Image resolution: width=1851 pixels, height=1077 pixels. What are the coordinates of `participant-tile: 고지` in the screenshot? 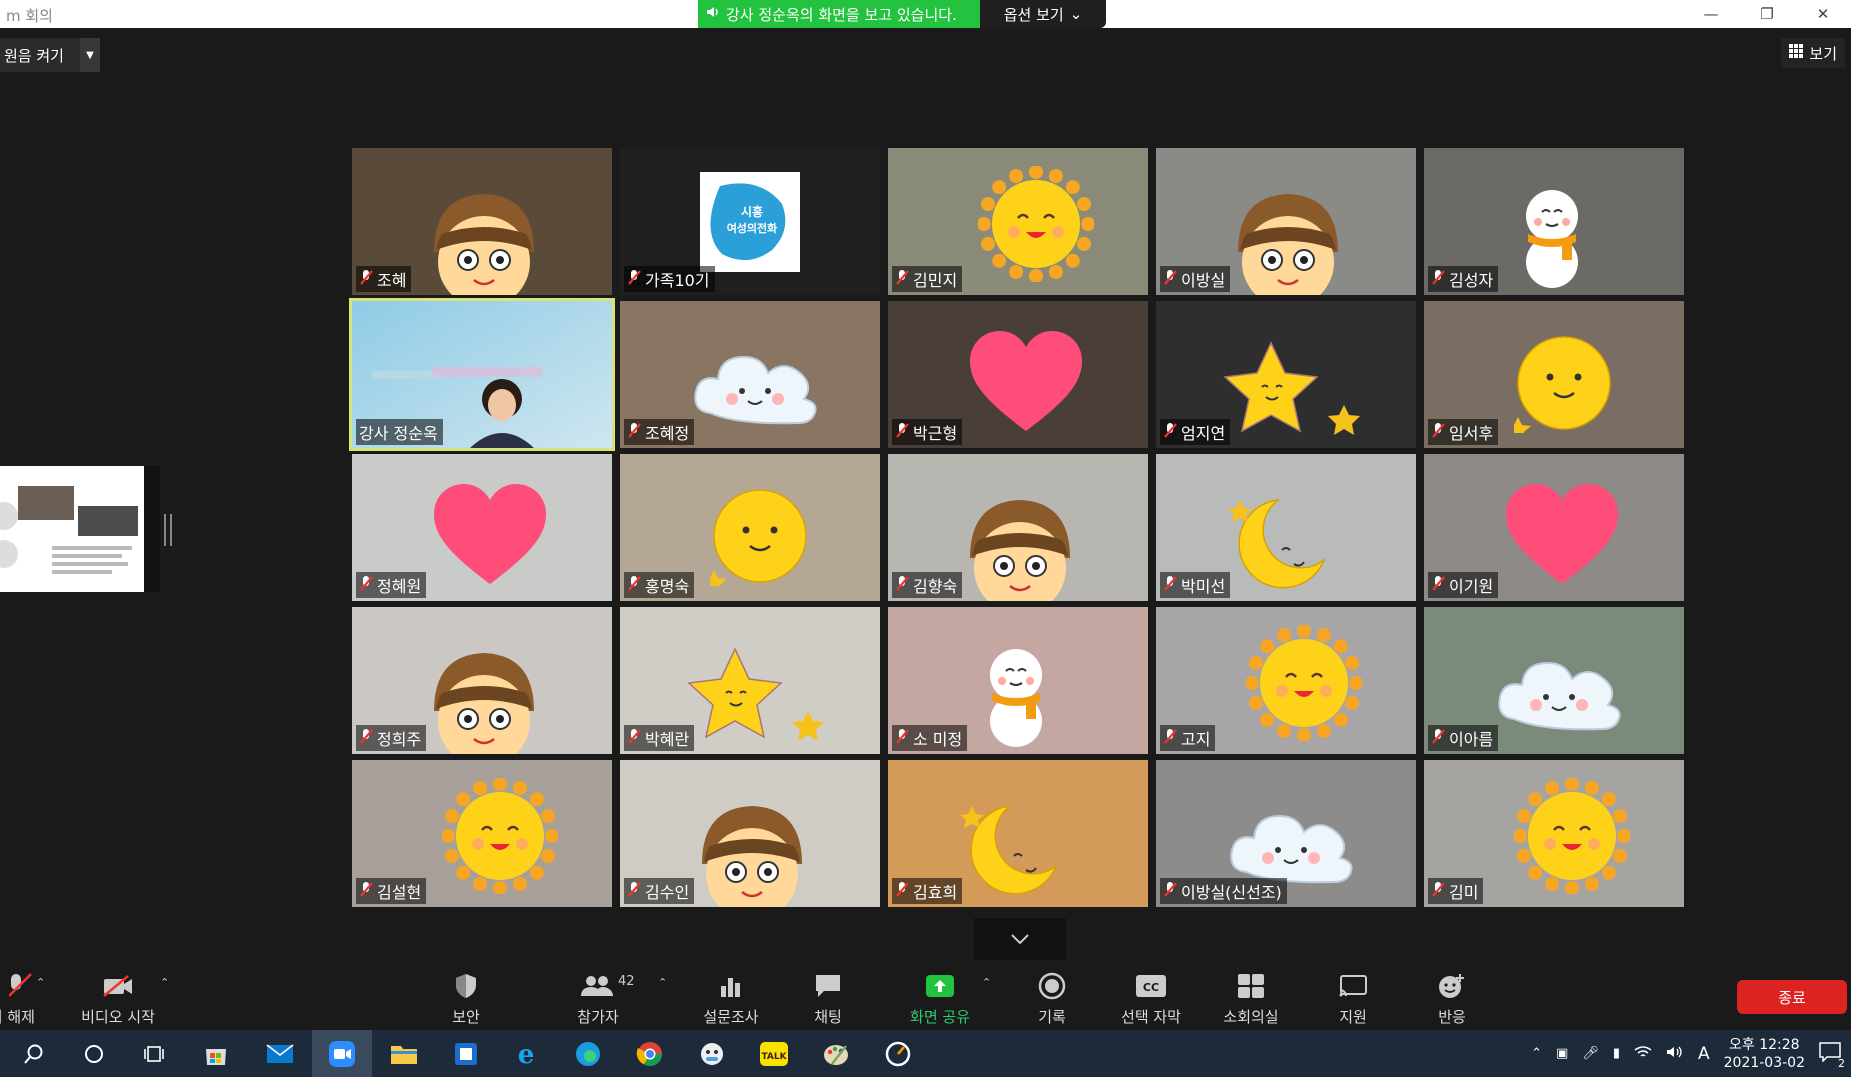 It's located at (1286, 680).